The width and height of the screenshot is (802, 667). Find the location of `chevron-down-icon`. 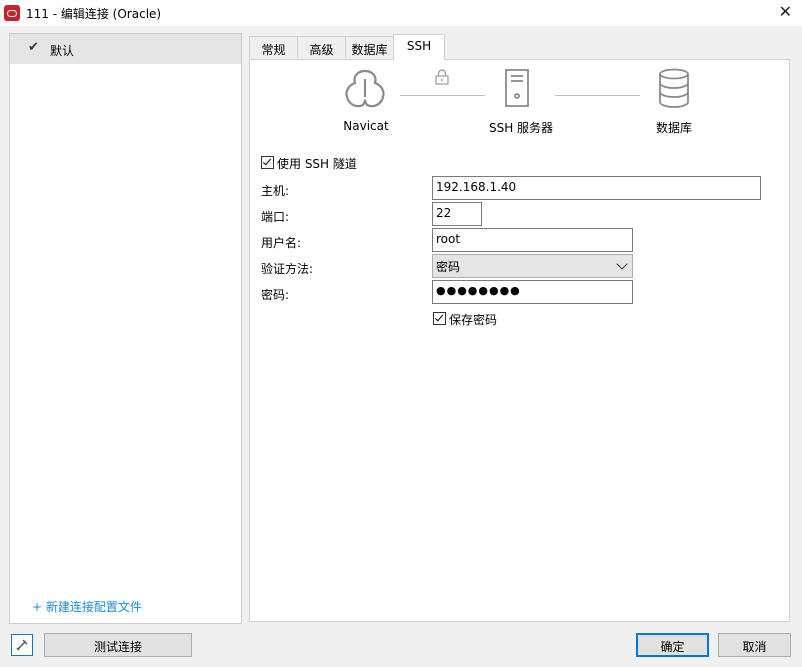

chevron-down-icon is located at coordinates (622, 264).